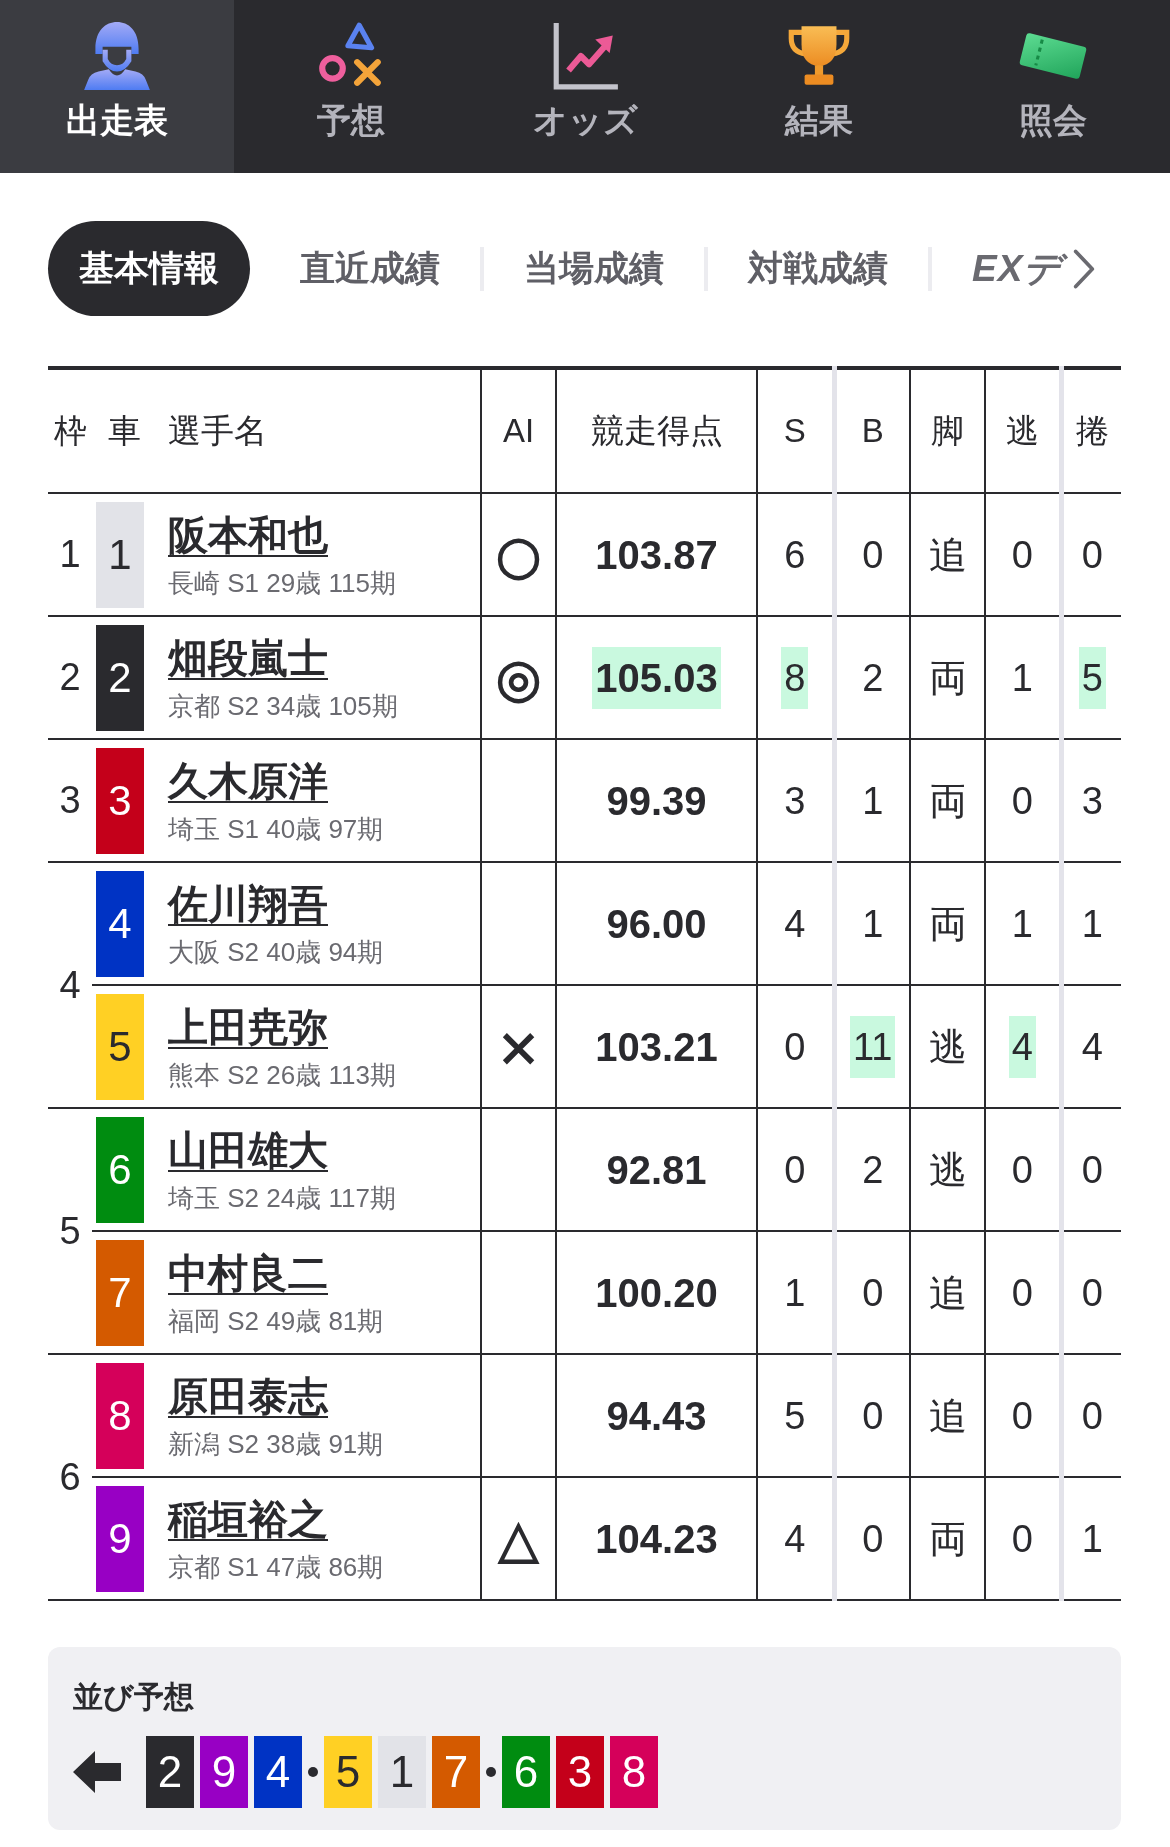  I want to click on racer-info: 埼玉 S1 40歳 97期, so click(276, 828).